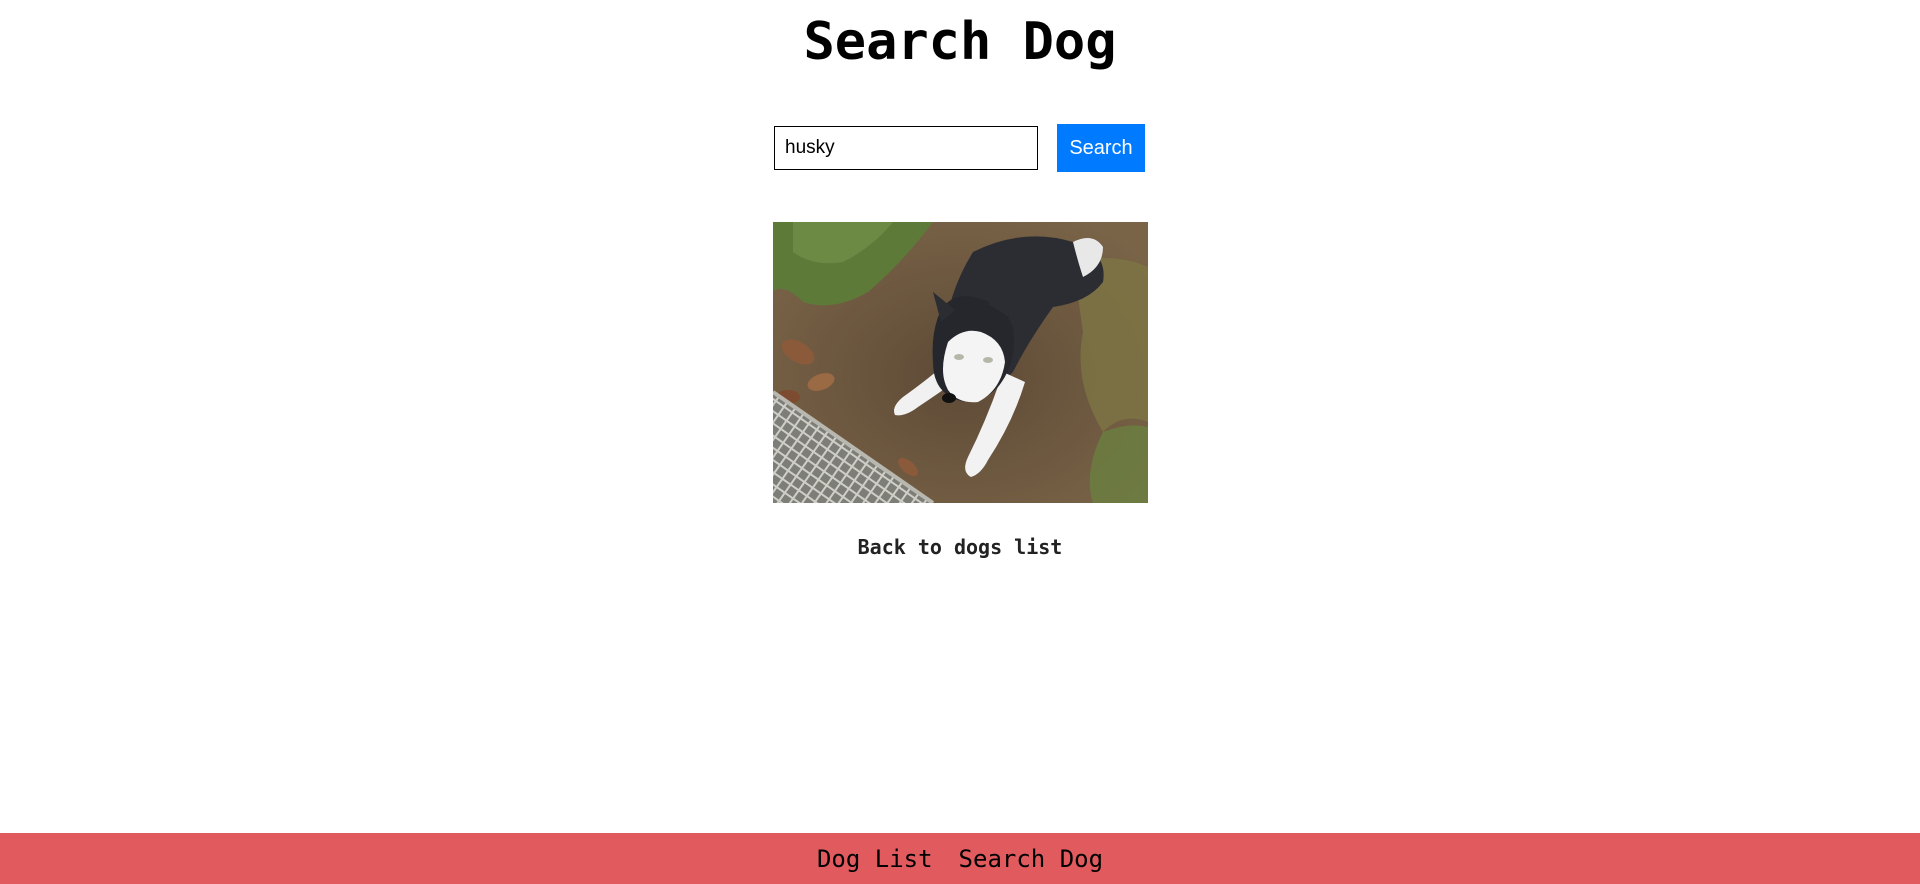 The image size is (1920, 884). I want to click on page-title: Search Dog, so click(960, 42).